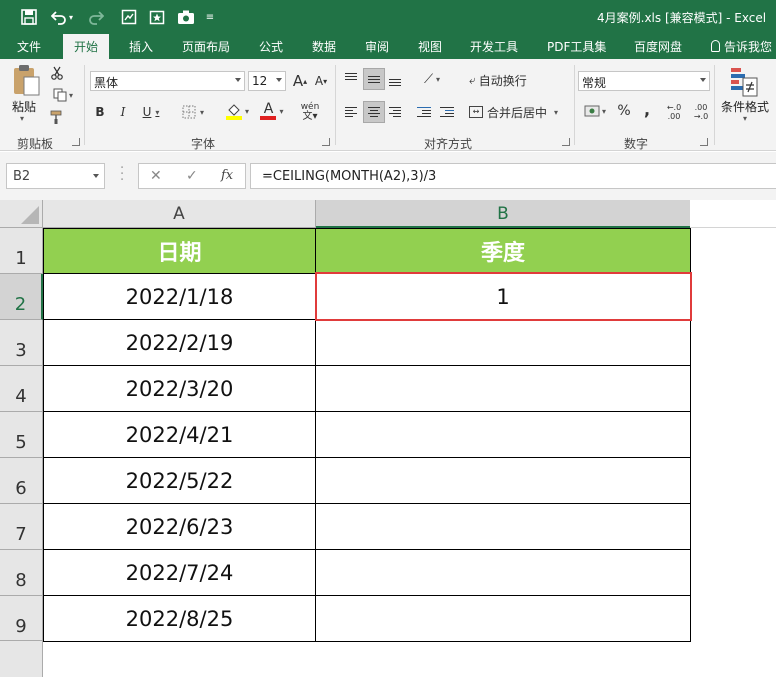 Image resolution: width=776 pixels, height=677 pixels. What do you see at coordinates (167, 81) in the screenshot?
I see `font-name-select: 黑体` at bounding box center [167, 81].